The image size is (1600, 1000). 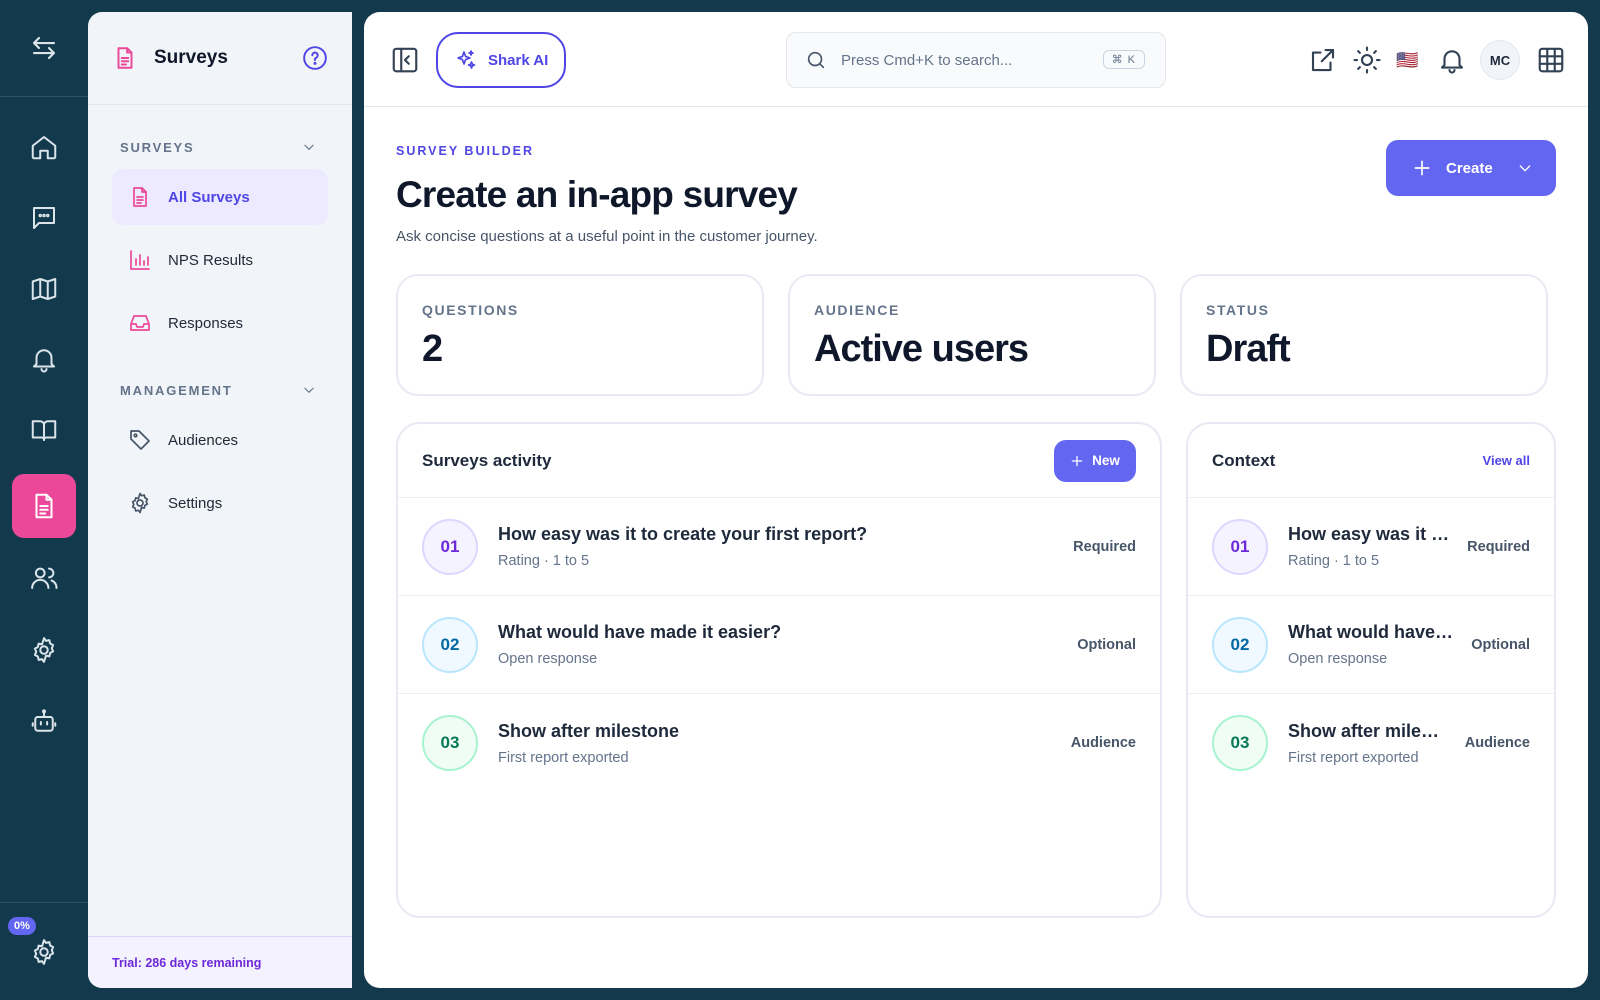 I want to click on rail-notifications-button, so click(x=44, y=359).